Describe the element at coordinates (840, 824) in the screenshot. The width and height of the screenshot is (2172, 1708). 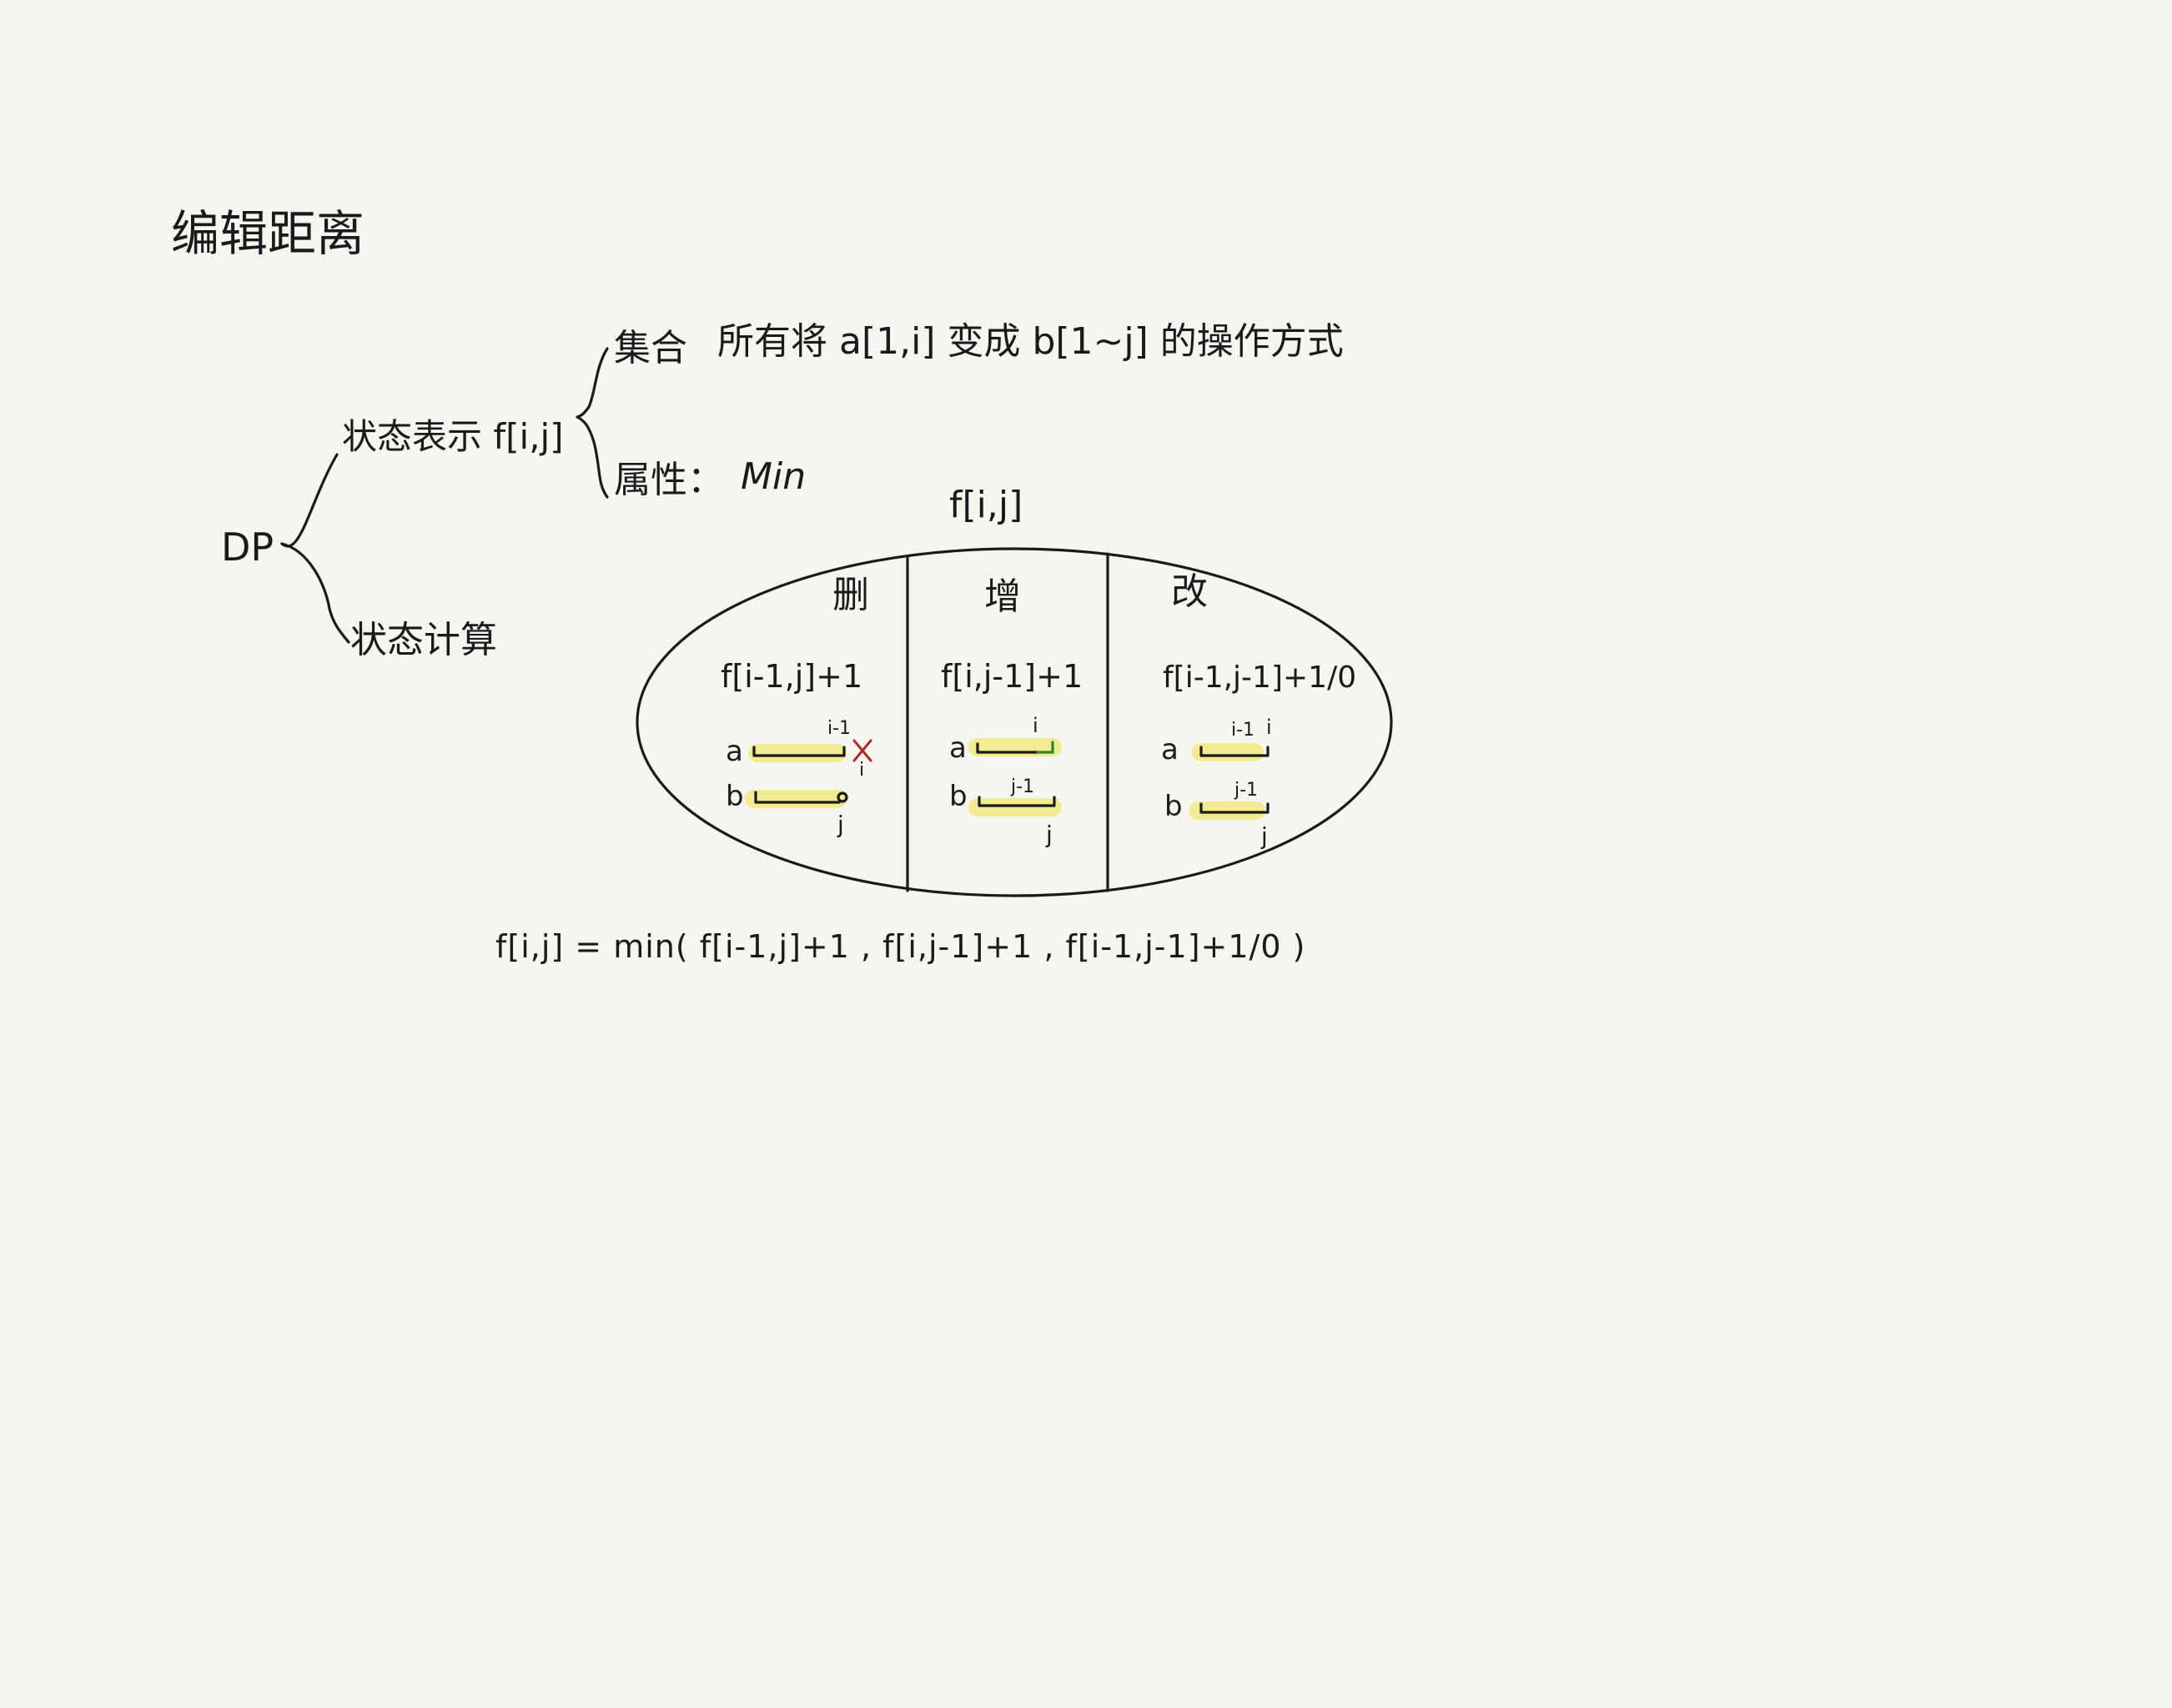
I see `index-b-delete: j` at that location.